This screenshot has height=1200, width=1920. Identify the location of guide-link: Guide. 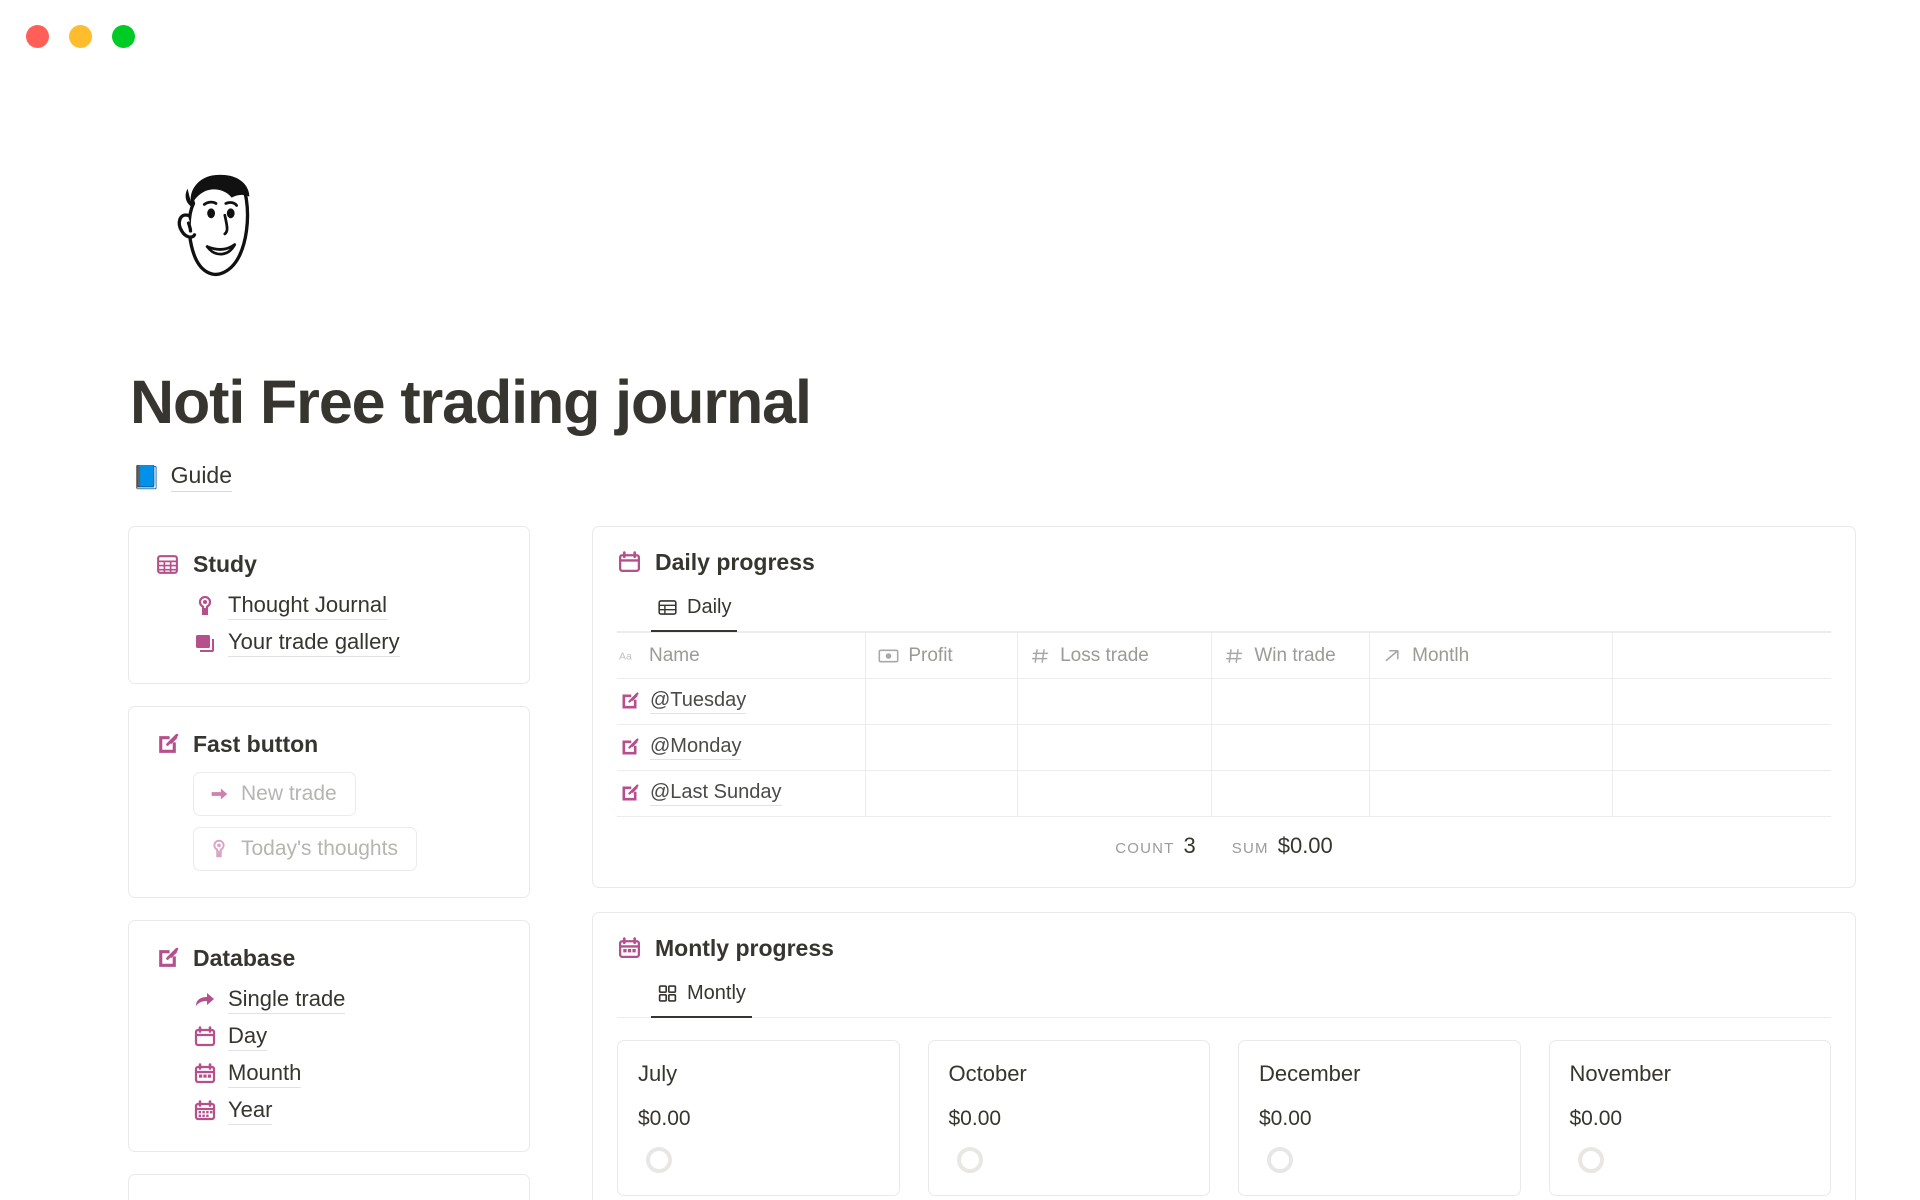
(201, 477).